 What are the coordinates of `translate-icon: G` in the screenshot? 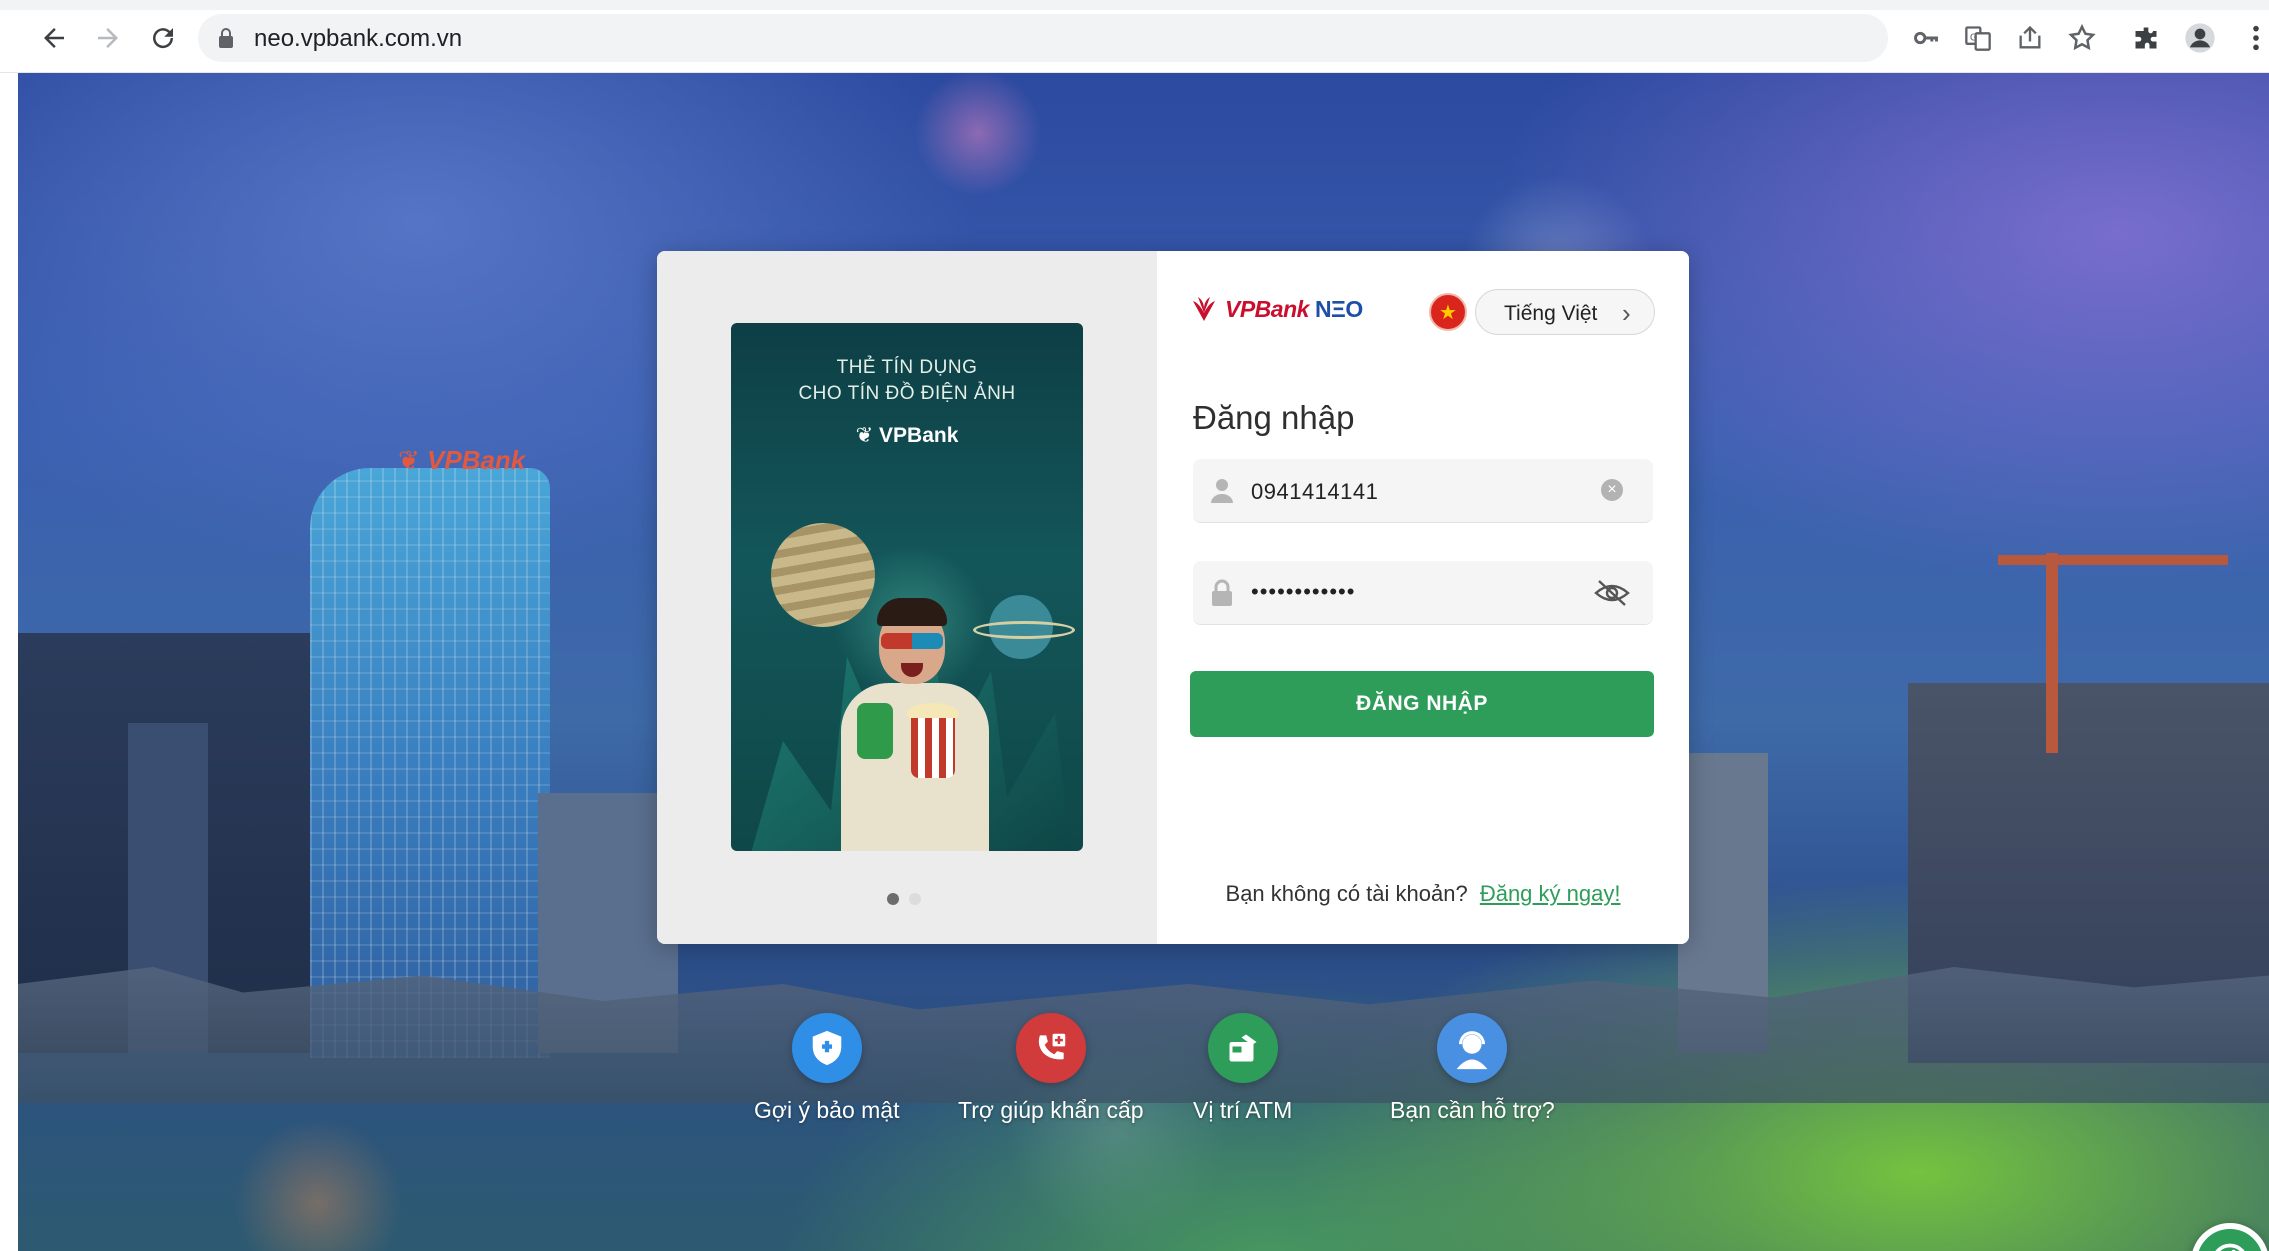 It's located at (1978, 38).